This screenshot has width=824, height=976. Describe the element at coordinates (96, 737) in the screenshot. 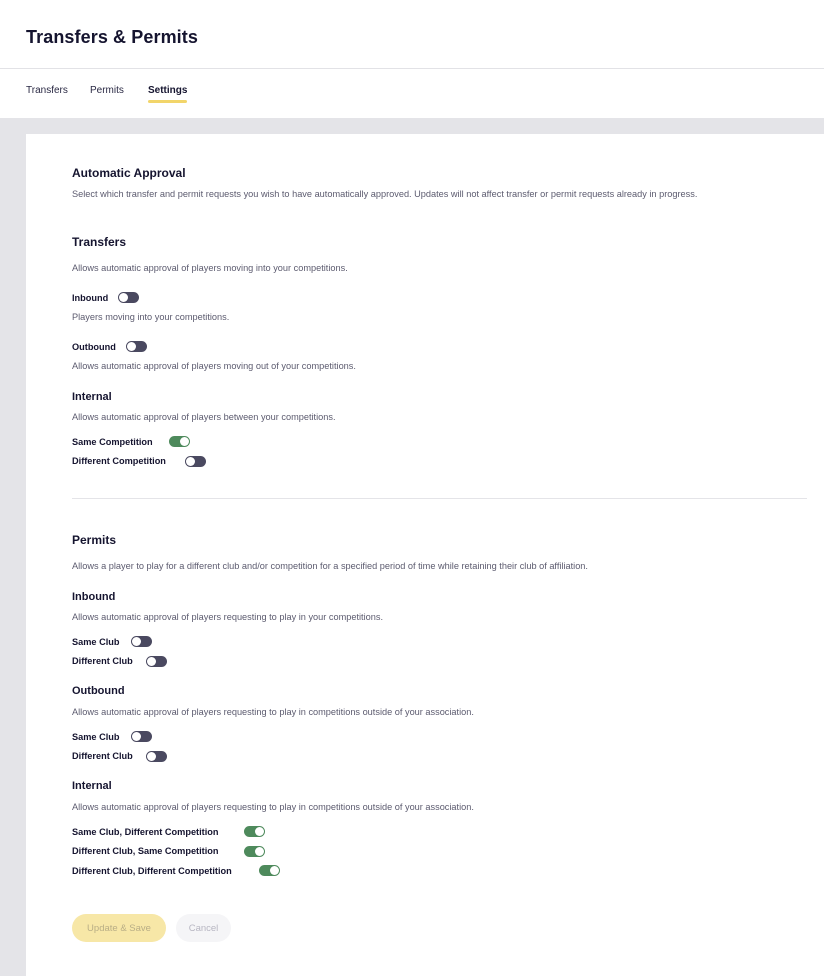

I see `permits-outbound-same-club-label: Same Club` at that location.